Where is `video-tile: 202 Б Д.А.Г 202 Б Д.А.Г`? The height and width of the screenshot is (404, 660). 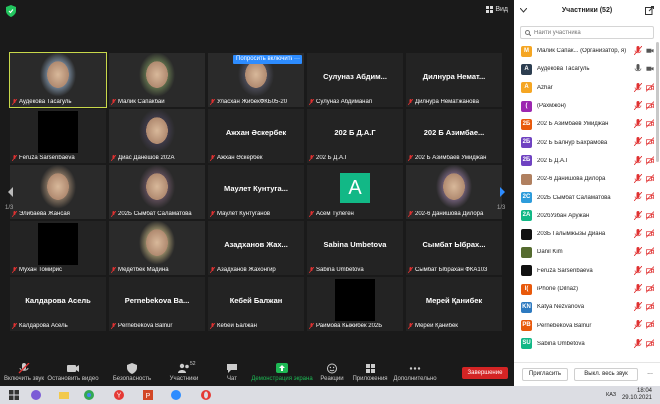
video-tile: 202 Б Д.А.Г 202 Б Д.А.Г is located at coordinates (355, 136).